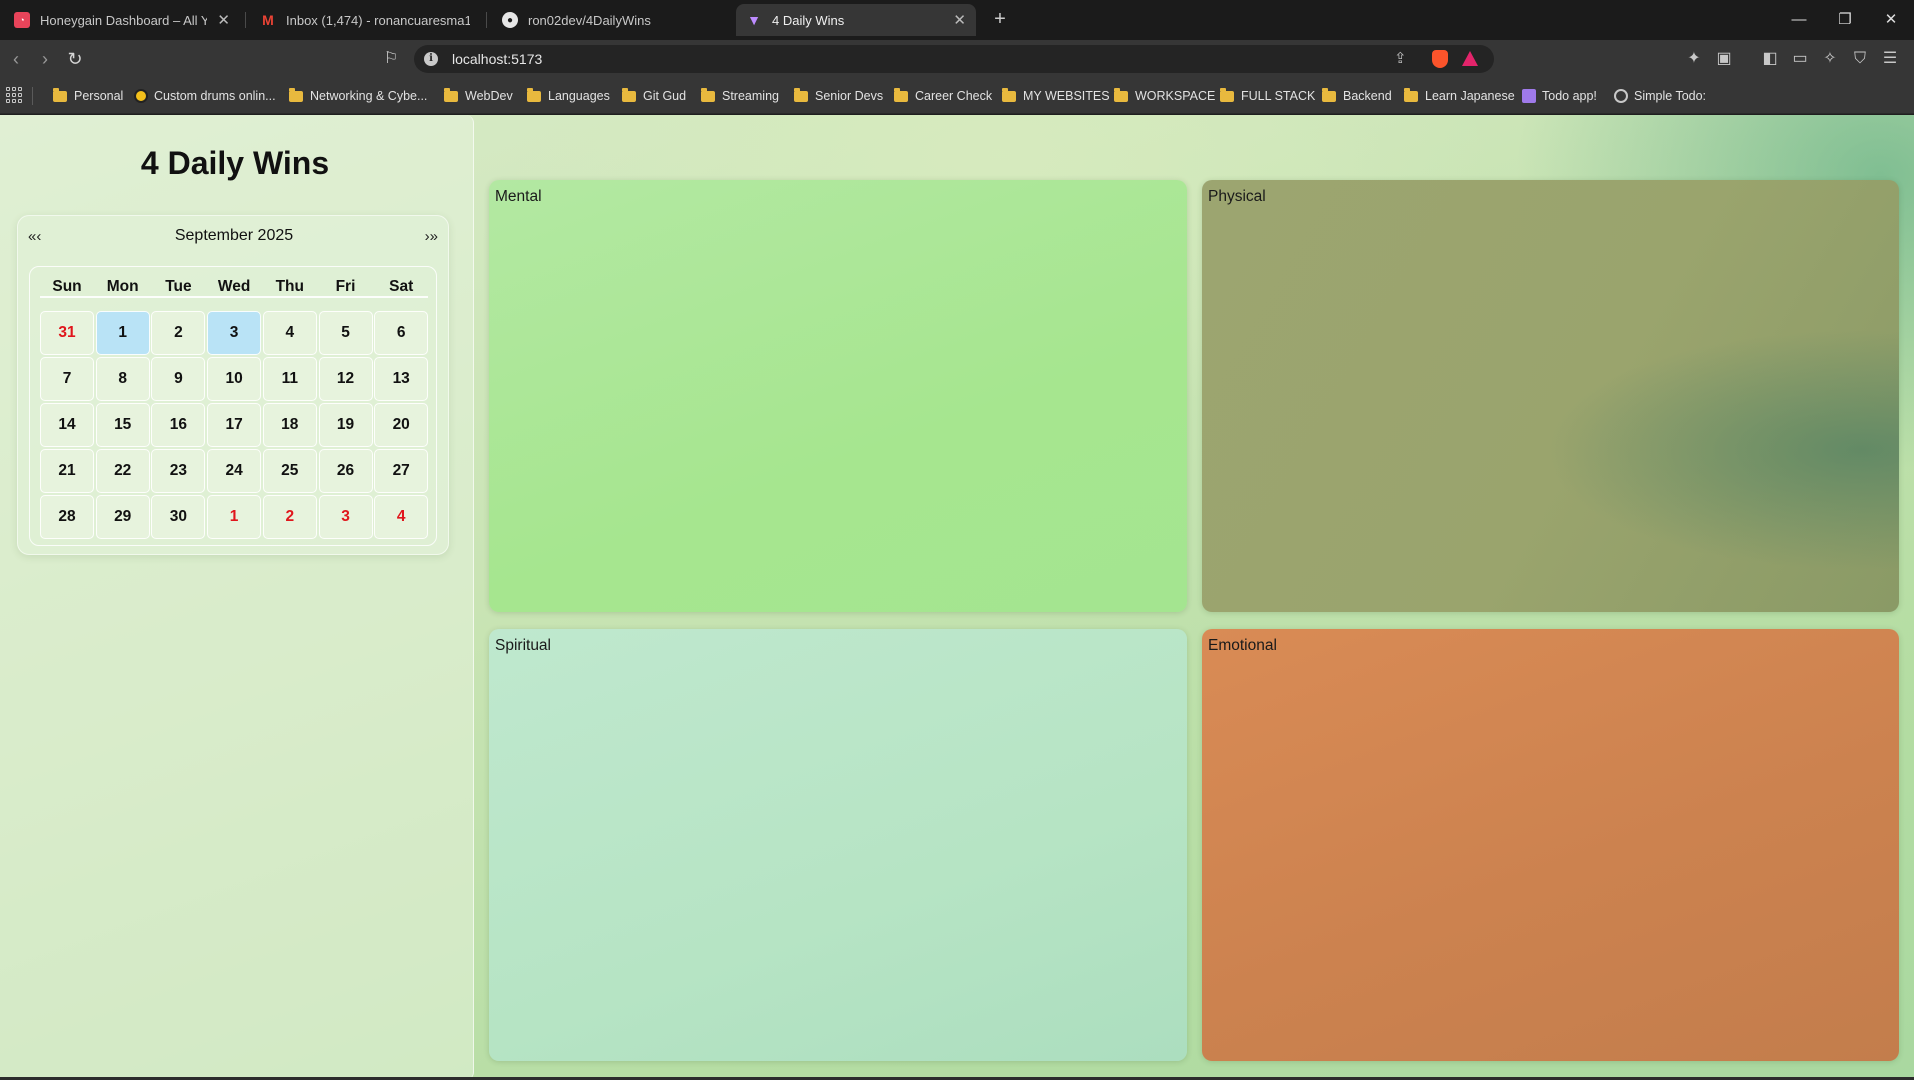  What do you see at coordinates (67, 333) in the screenshot?
I see `calendar-day: 31` at bounding box center [67, 333].